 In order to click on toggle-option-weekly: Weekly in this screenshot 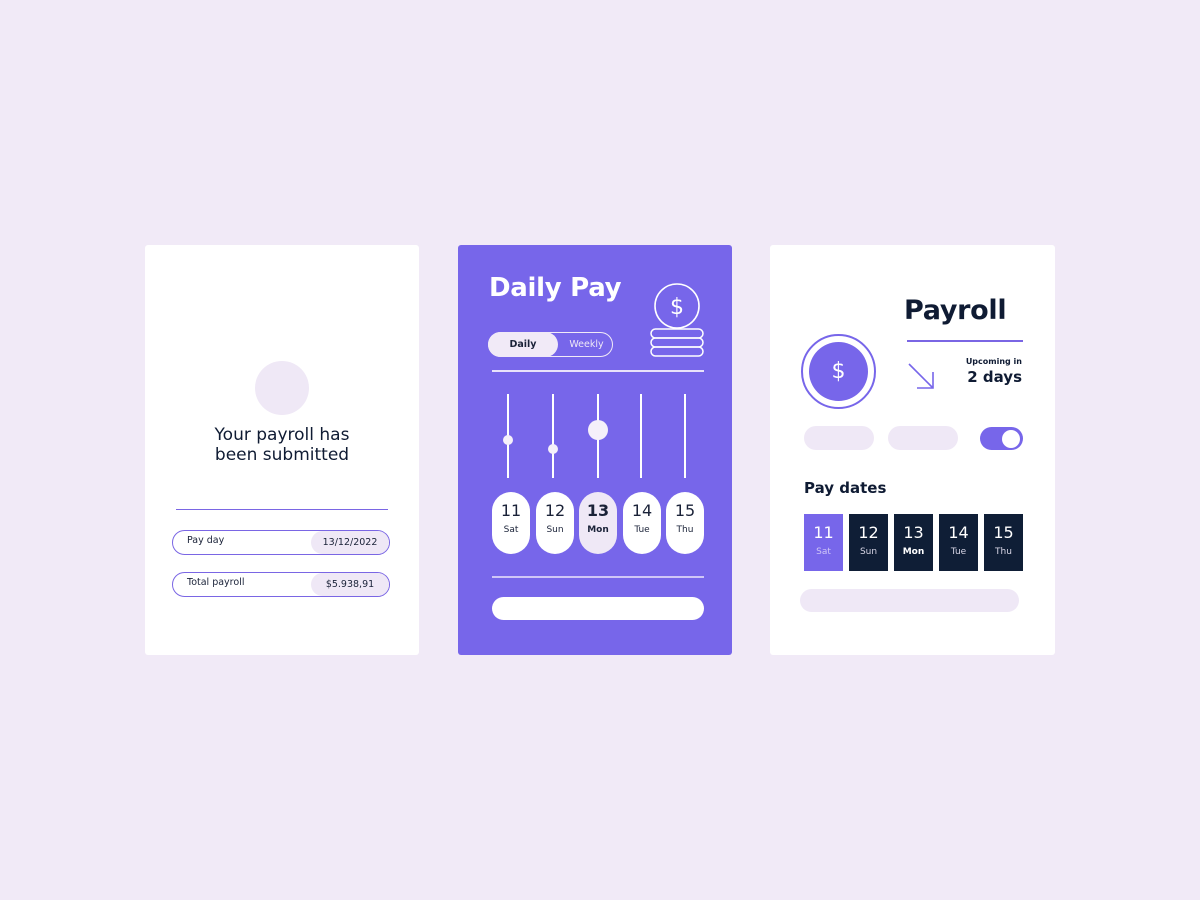, I will do `click(586, 344)`.